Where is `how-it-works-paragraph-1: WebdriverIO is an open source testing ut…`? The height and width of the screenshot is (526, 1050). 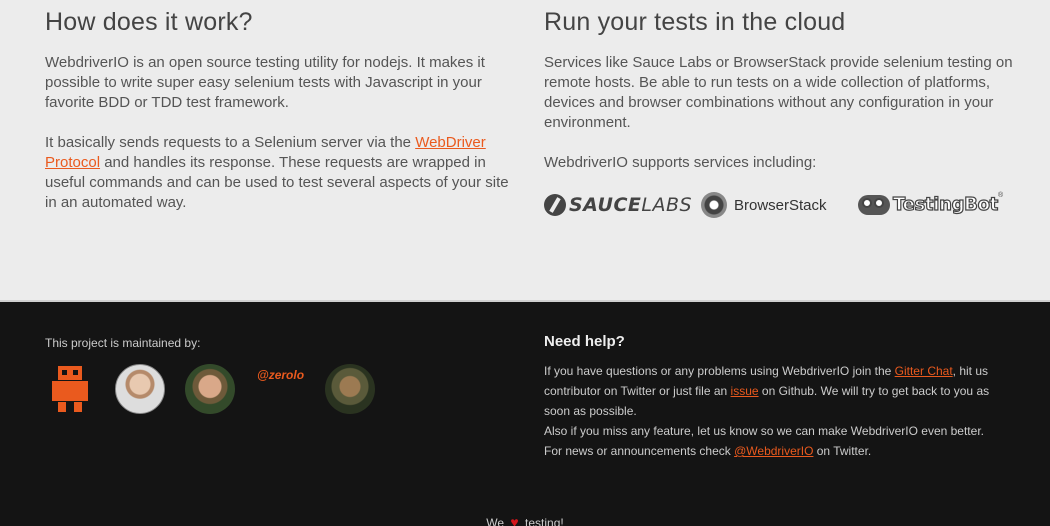
how-it-works-paragraph-1: WebdriverIO is an open source testing ut… is located at coordinates (265, 82).